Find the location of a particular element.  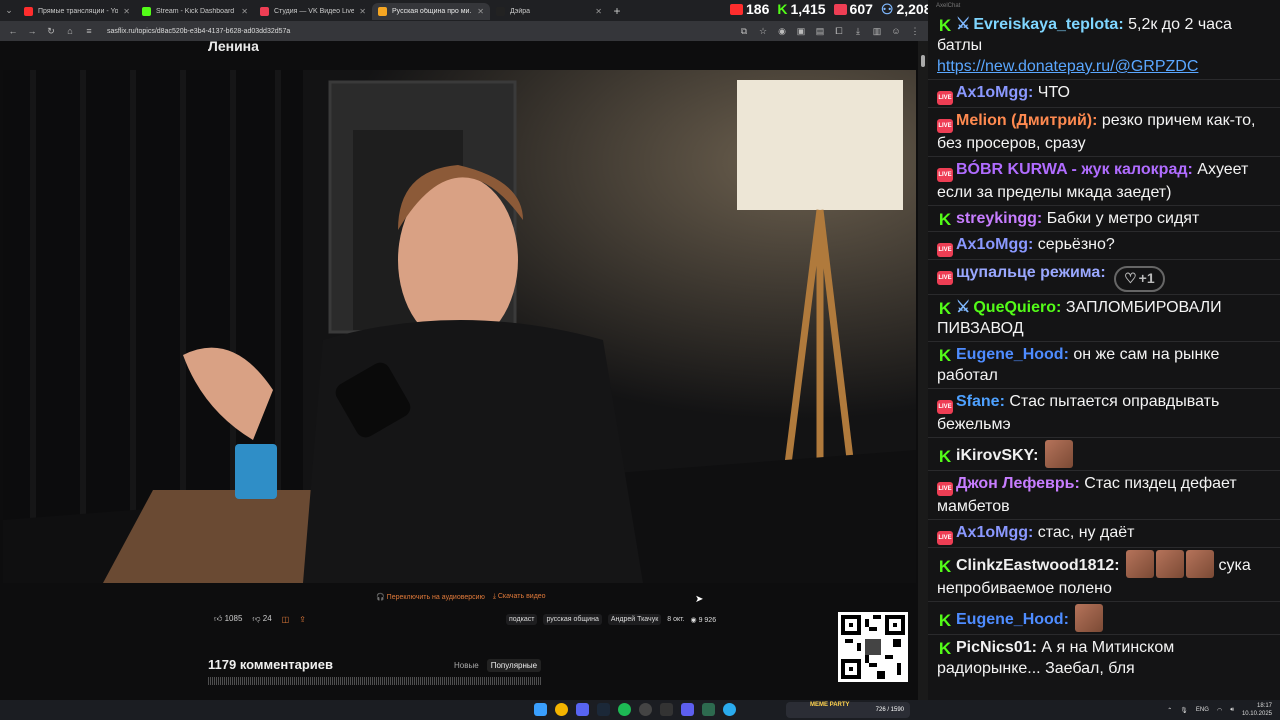

download-video-label: Скачать видео is located at coordinates (521, 596).